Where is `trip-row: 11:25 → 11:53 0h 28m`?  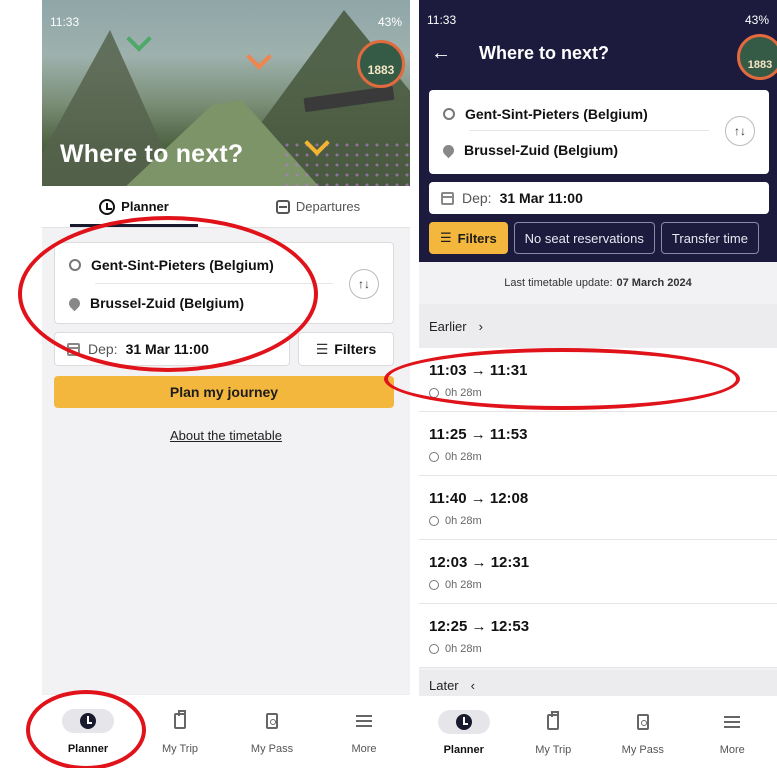
trip-row: 11:25 → 11:53 0h 28m is located at coordinates (598, 444).